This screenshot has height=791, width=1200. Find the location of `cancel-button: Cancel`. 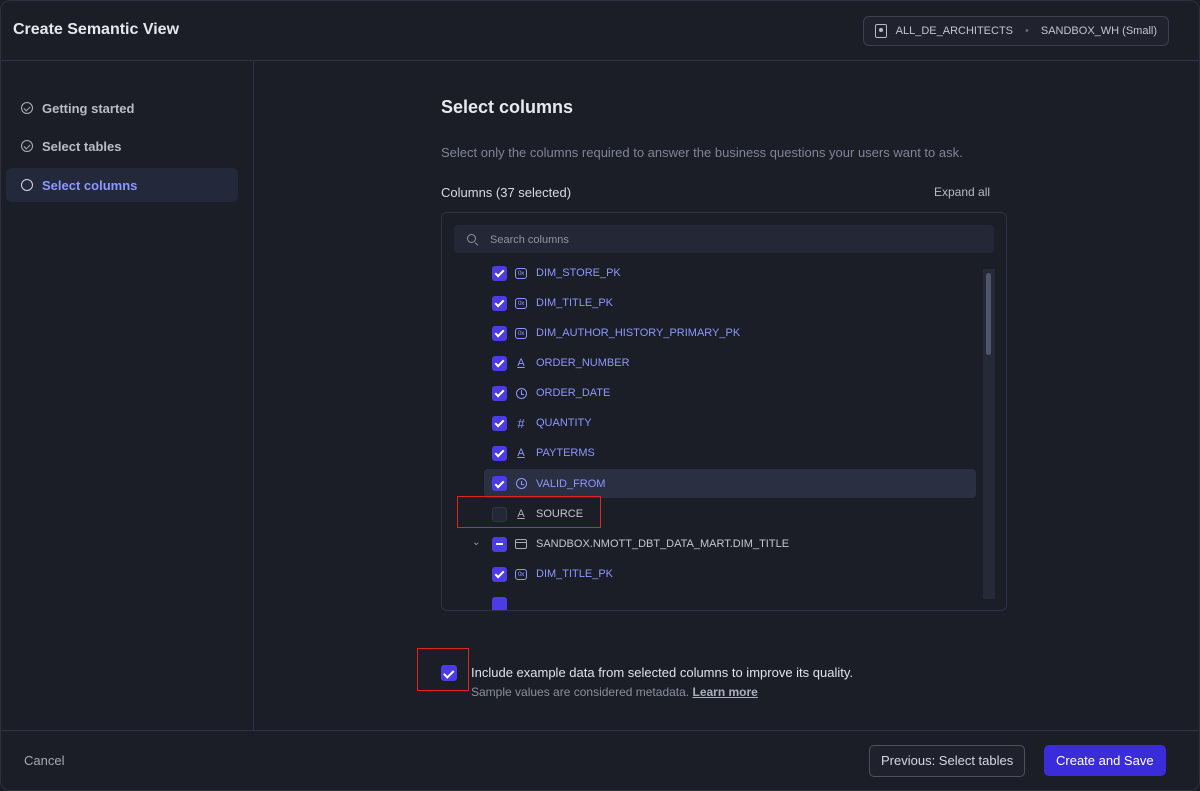

cancel-button: Cancel is located at coordinates (44, 760).